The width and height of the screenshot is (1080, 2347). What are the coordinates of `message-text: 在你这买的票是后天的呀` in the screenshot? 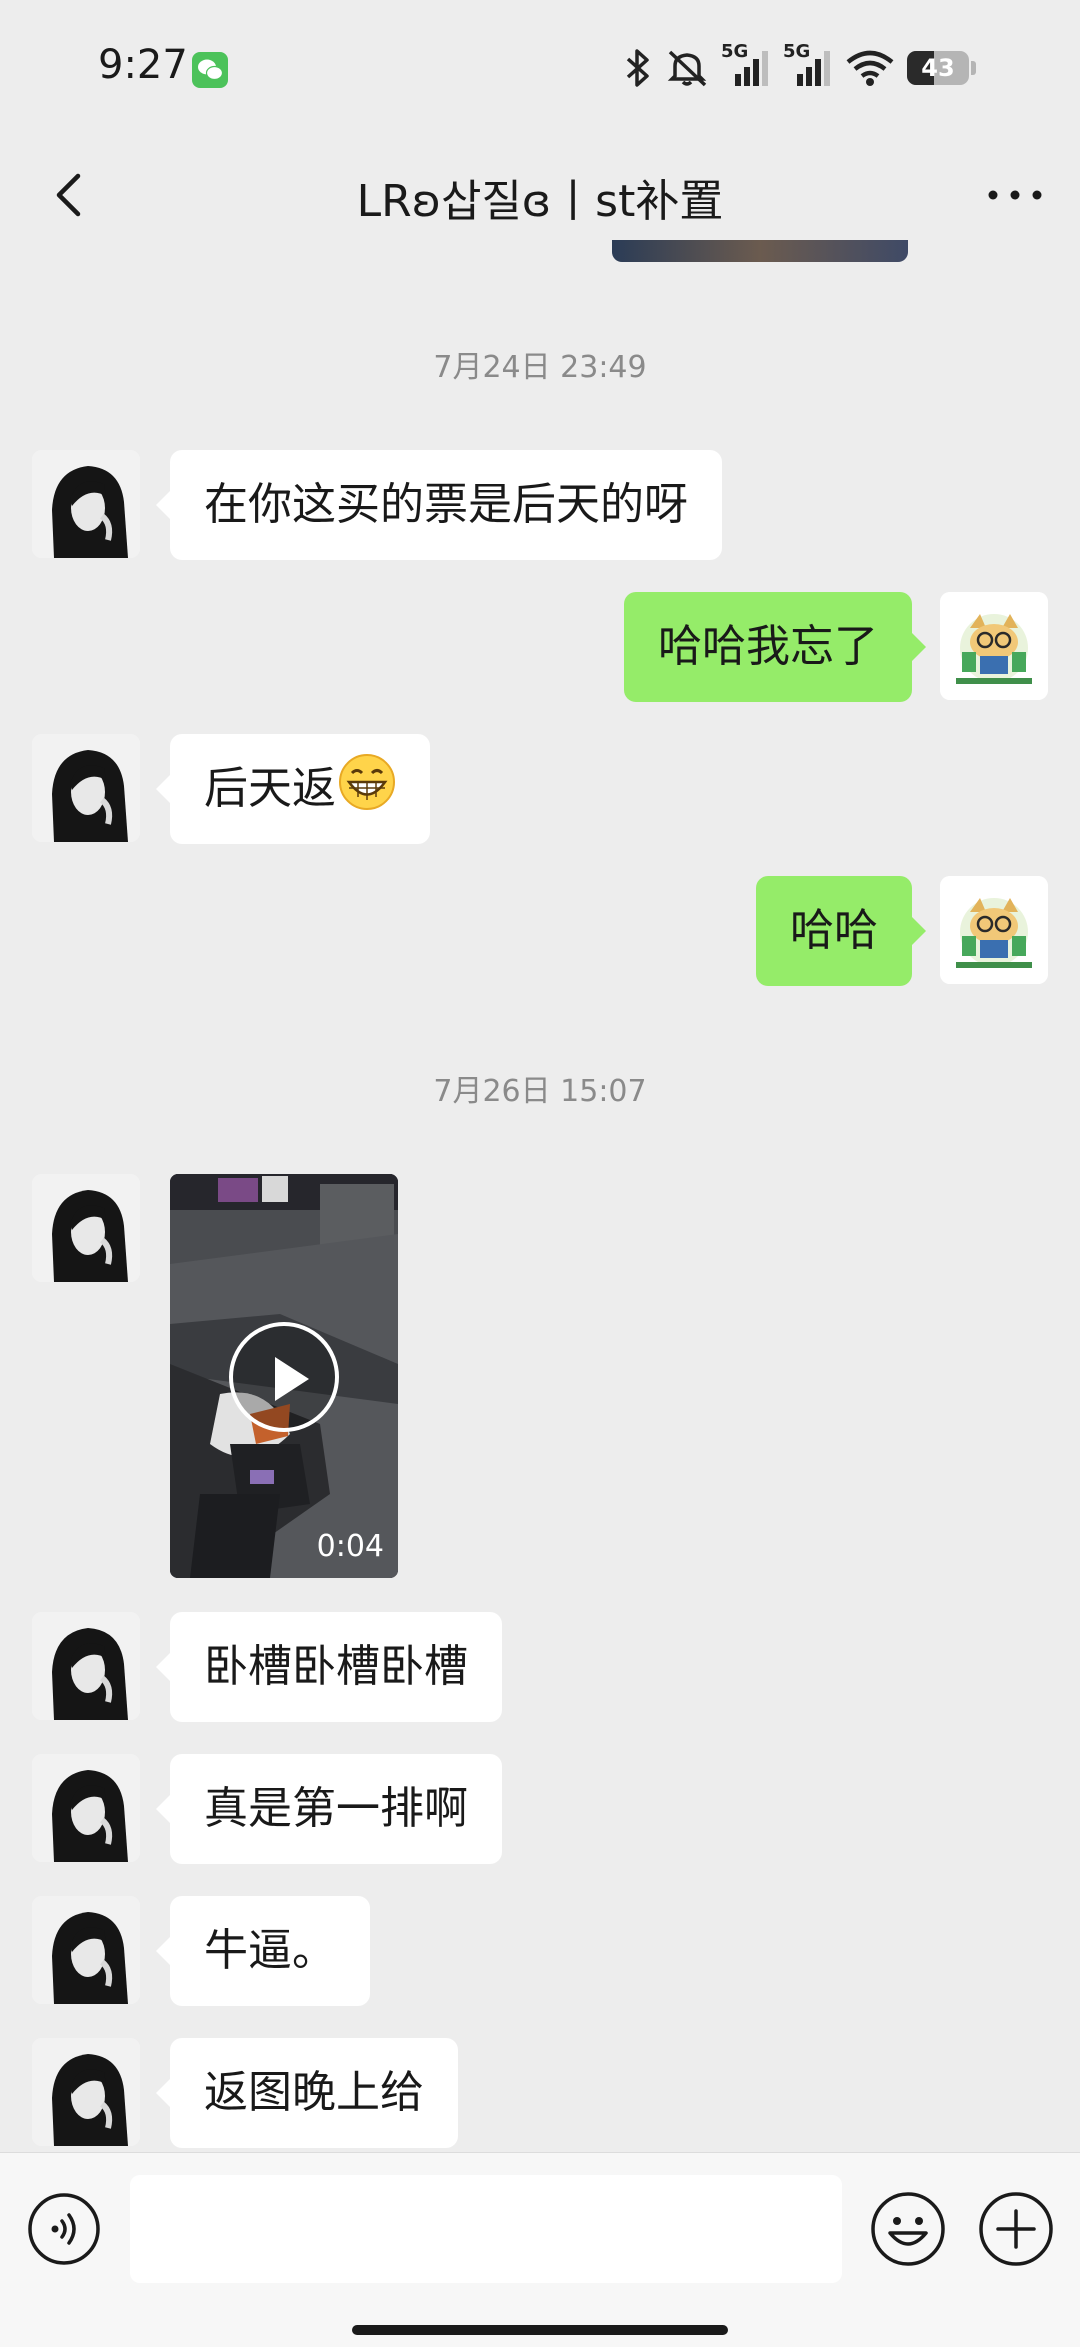 It's located at (446, 504).